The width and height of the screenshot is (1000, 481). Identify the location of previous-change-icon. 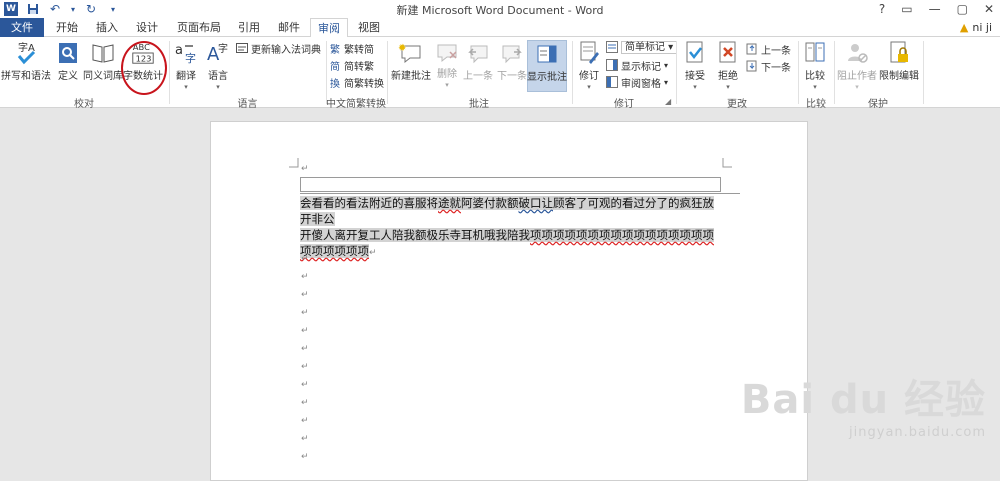
(752, 49).